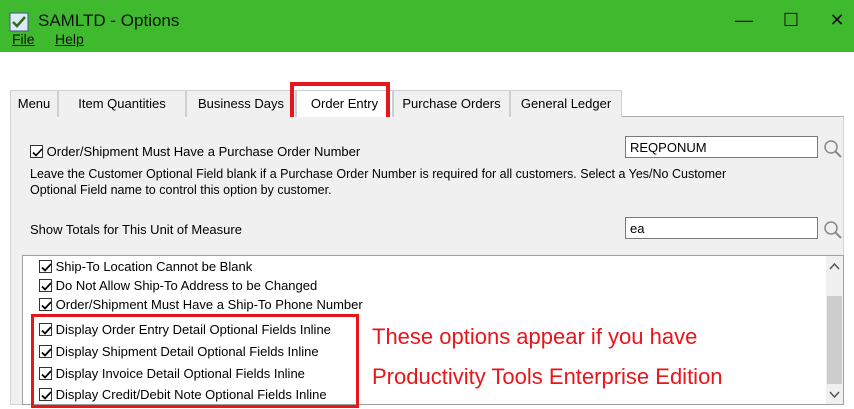 Image resolution: width=854 pixels, height=409 pixels. Describe the element at coordinates (547, 376) in the screenshot. I see `callout-line-2: Productivity Tools Enterprise Edition` at that location.